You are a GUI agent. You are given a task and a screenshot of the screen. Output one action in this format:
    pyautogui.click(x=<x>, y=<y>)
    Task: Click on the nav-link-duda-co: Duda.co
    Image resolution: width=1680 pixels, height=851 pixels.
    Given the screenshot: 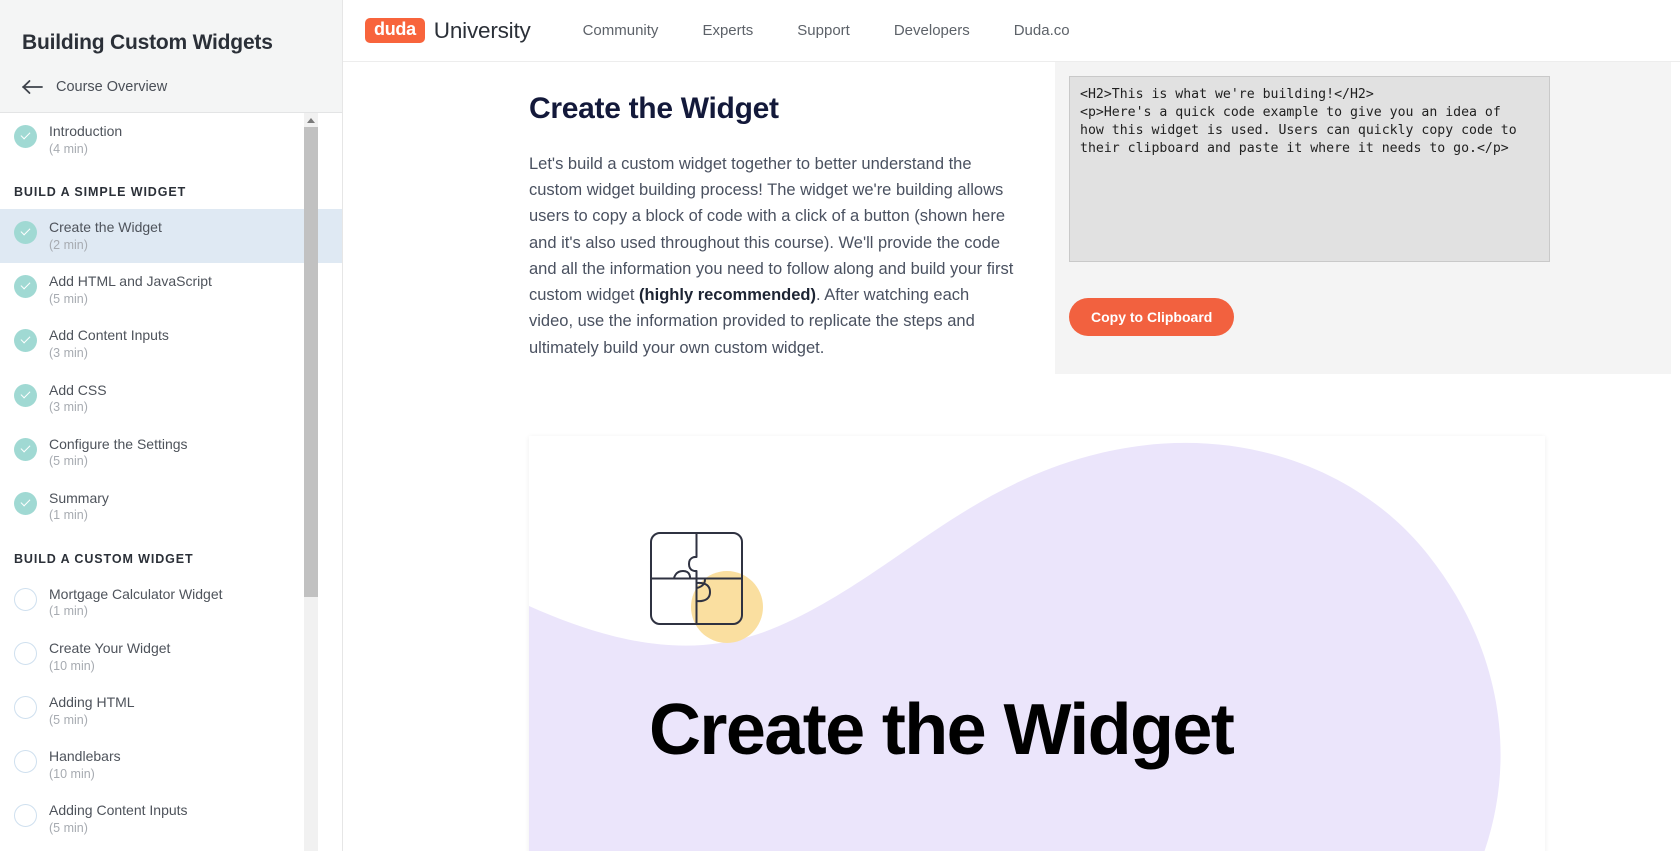 What is the action you would take?
    pyautogui.click(x=1042, y=30)
    